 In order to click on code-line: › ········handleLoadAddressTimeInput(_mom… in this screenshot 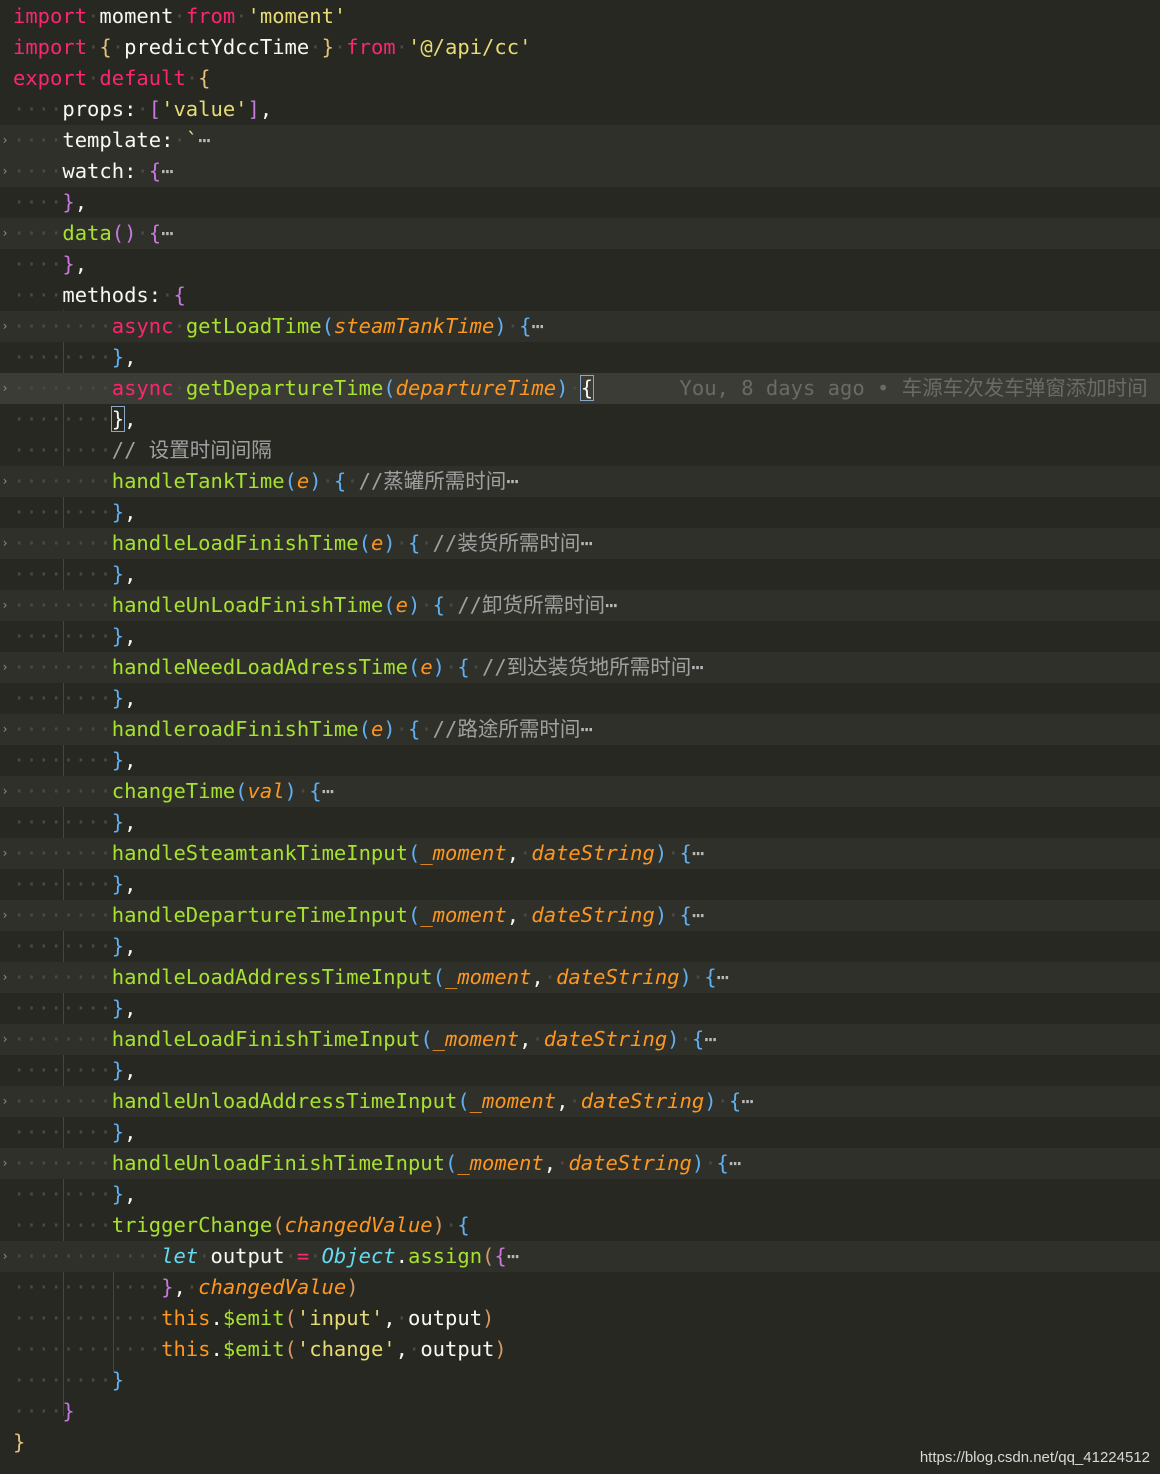, I will do `click(580, 977)`.